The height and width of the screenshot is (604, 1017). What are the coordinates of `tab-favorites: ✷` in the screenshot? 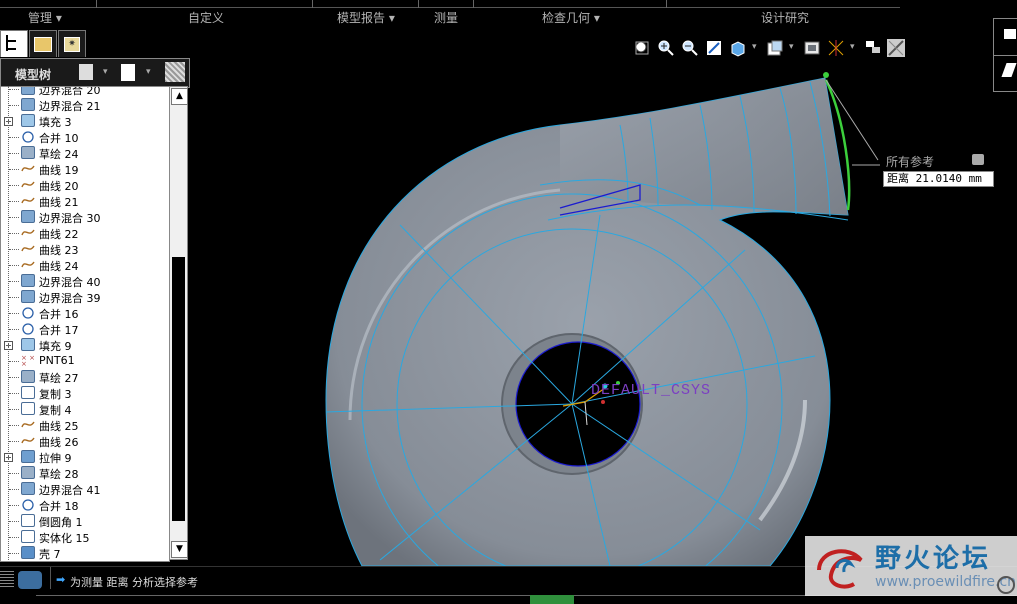 It's located at (72, 43).